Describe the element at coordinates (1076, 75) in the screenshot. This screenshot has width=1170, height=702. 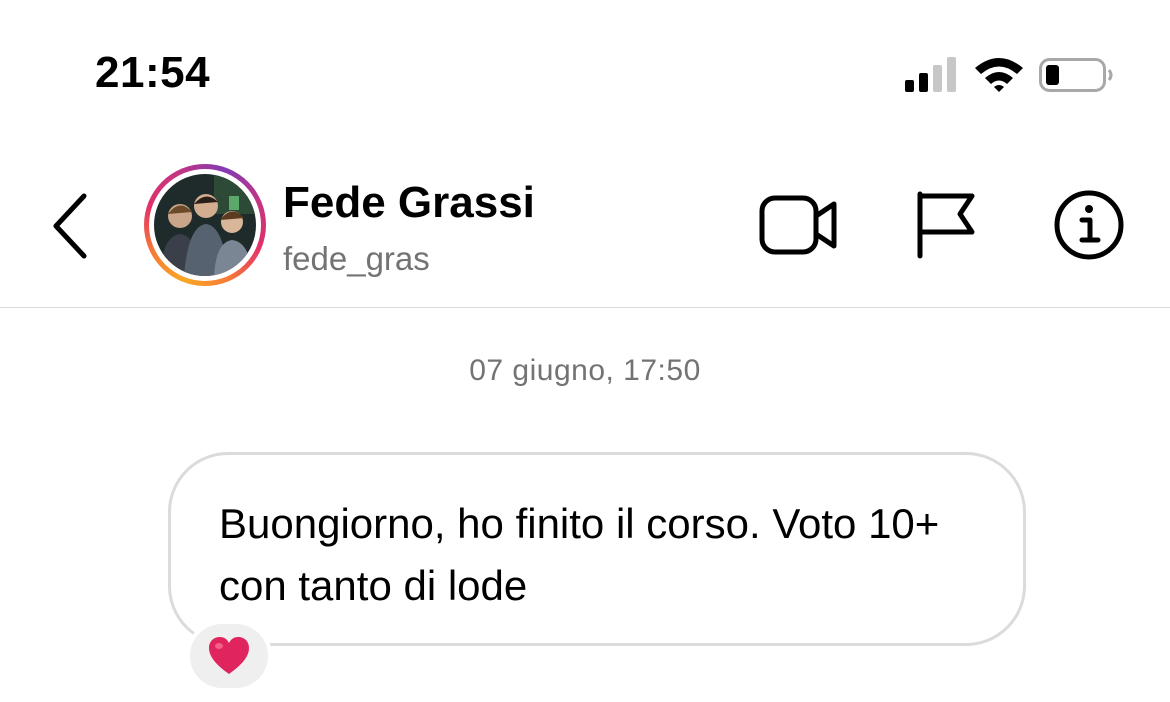
I see `battery-icon` at that location.